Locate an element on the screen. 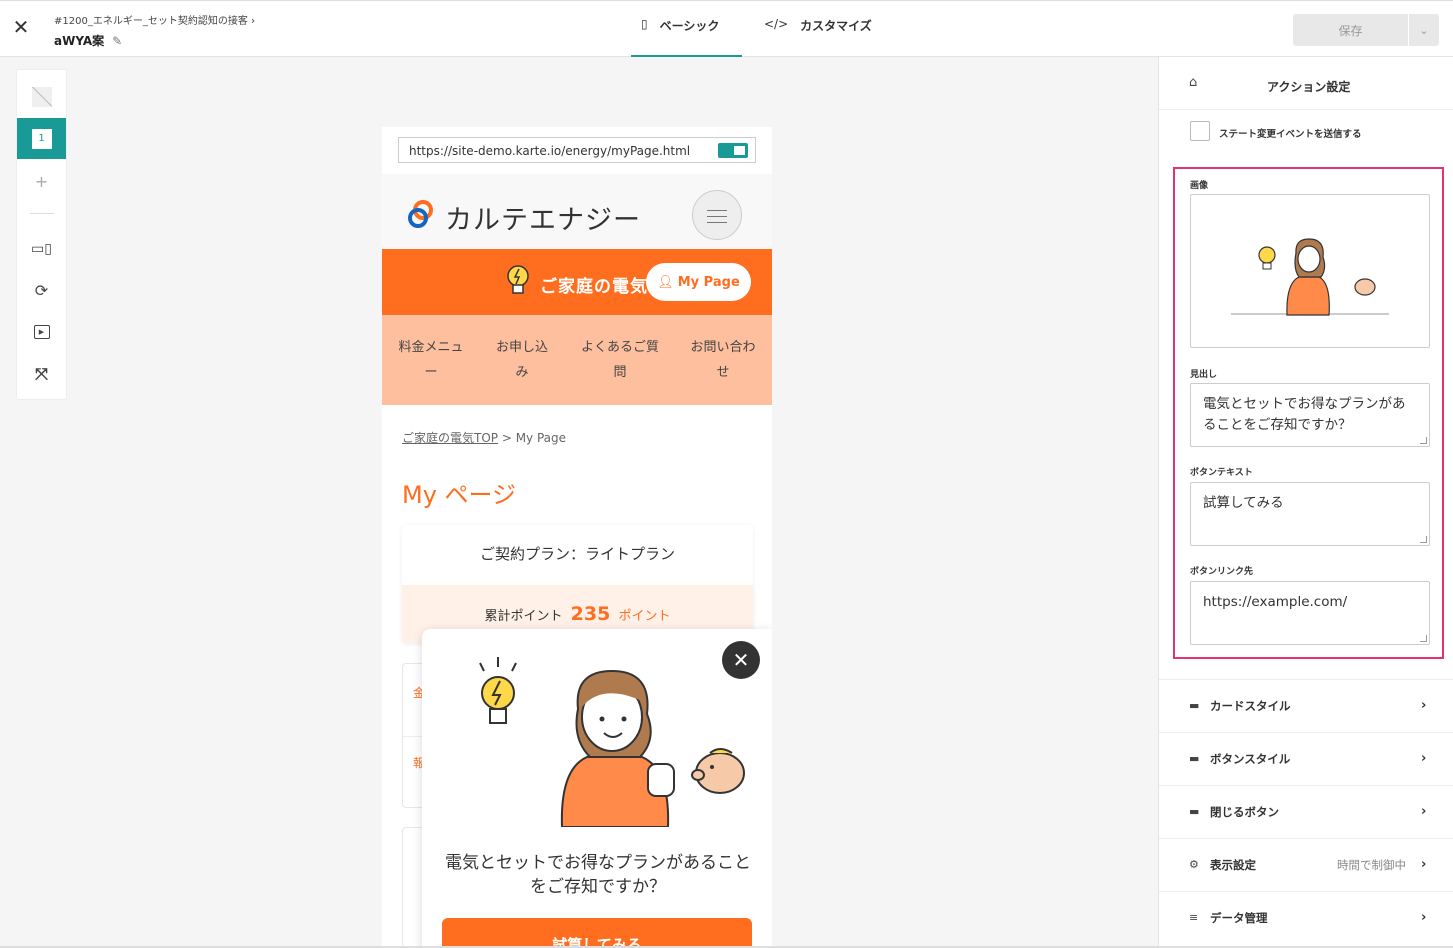 Image resolution: width=1453 pixels, height=948 pixels. play-icon: ▶ is located at coordinates (41, 332).